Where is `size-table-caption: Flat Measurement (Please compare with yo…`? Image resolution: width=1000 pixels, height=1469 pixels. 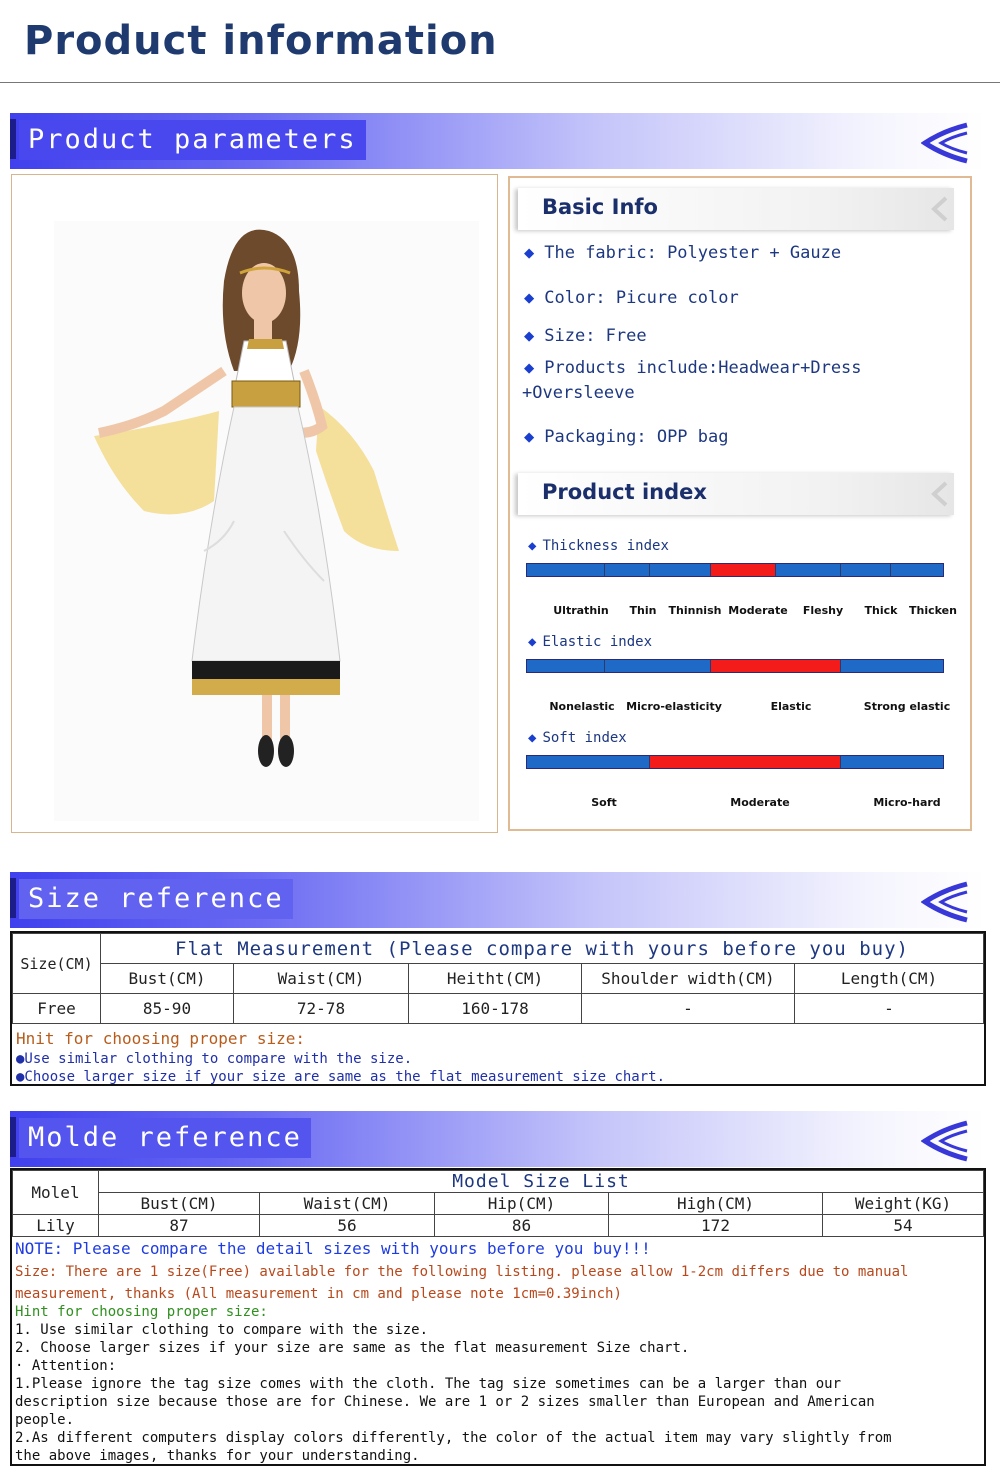 size-table-caption: Flat Measurement (Please compare with yo… is located at coordinates (542, 948).